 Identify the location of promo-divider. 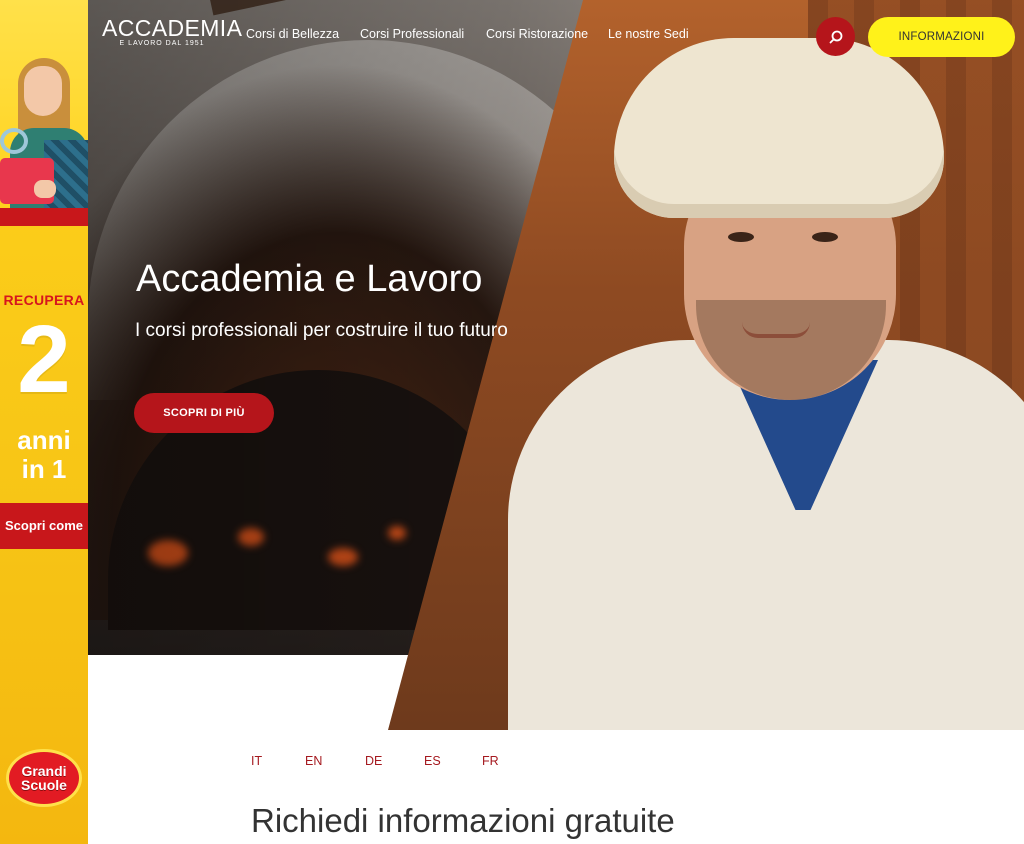
(44, 217).